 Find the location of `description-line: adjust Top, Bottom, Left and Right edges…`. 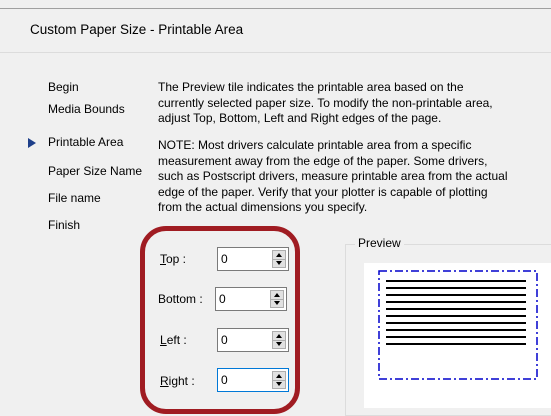

description-line: adjust Top, Bottom, Left and Right edges… is located at coordinates (300, 118).